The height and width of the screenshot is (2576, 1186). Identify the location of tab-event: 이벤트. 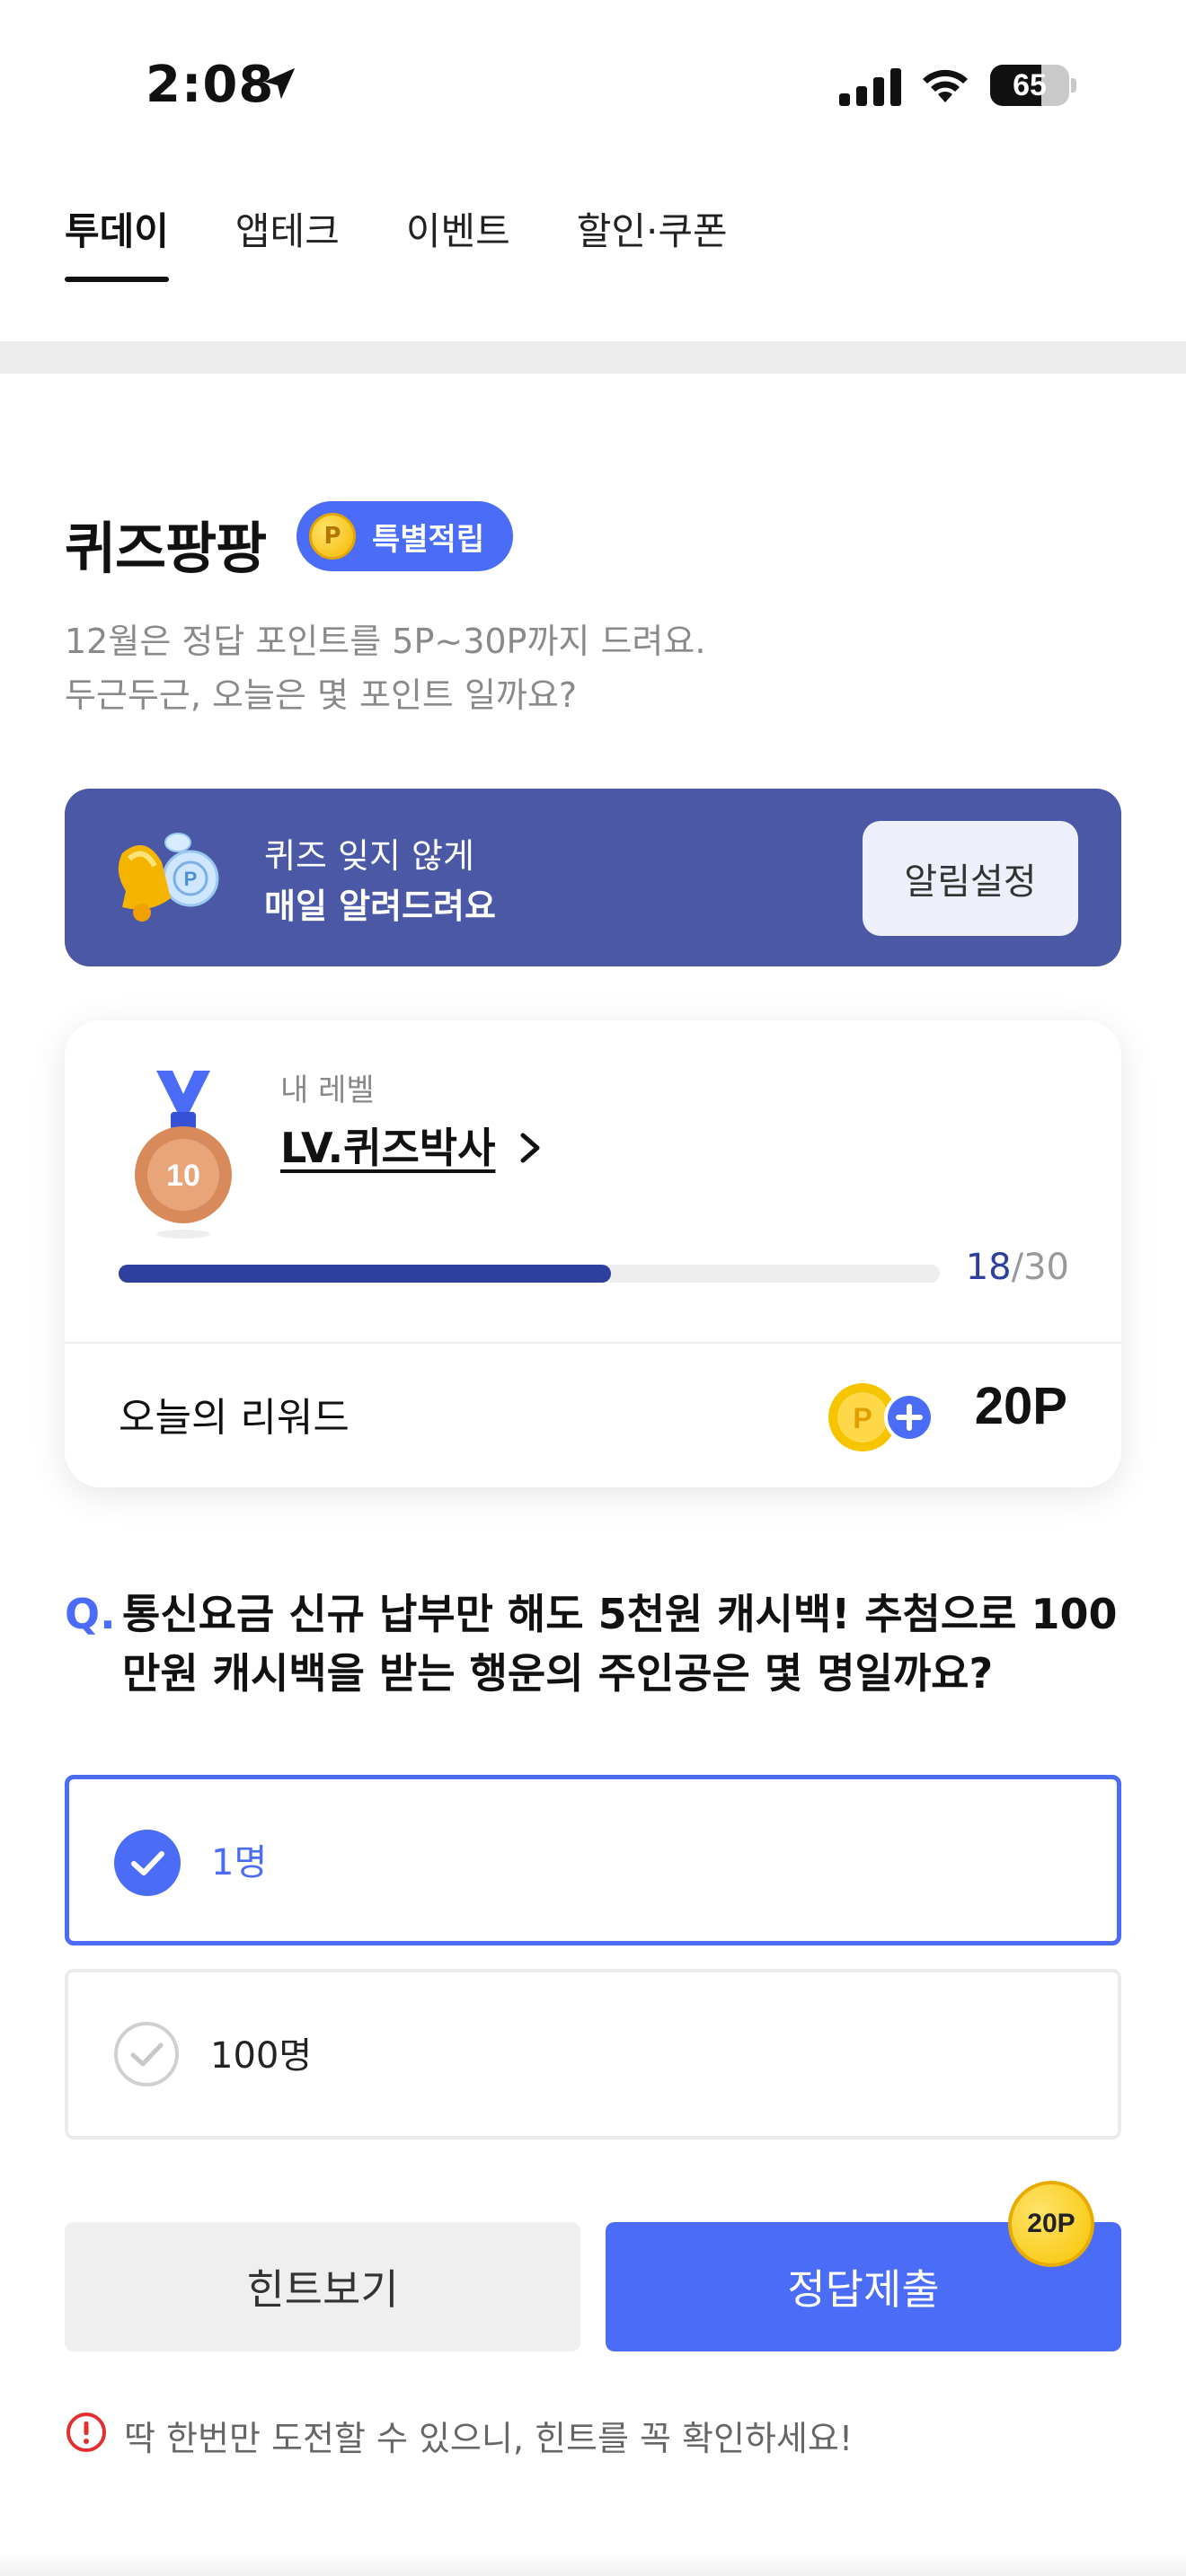
(458, 235).